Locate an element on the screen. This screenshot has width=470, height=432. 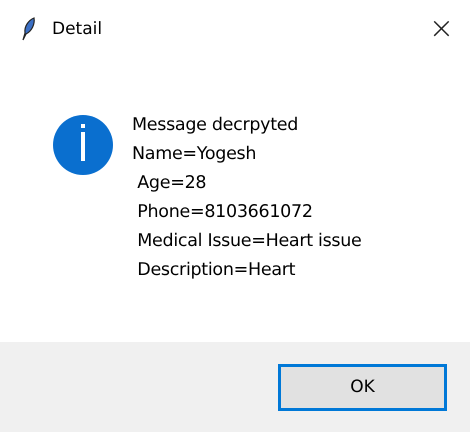
ok-button: OK is located at coordinates (362, 387).